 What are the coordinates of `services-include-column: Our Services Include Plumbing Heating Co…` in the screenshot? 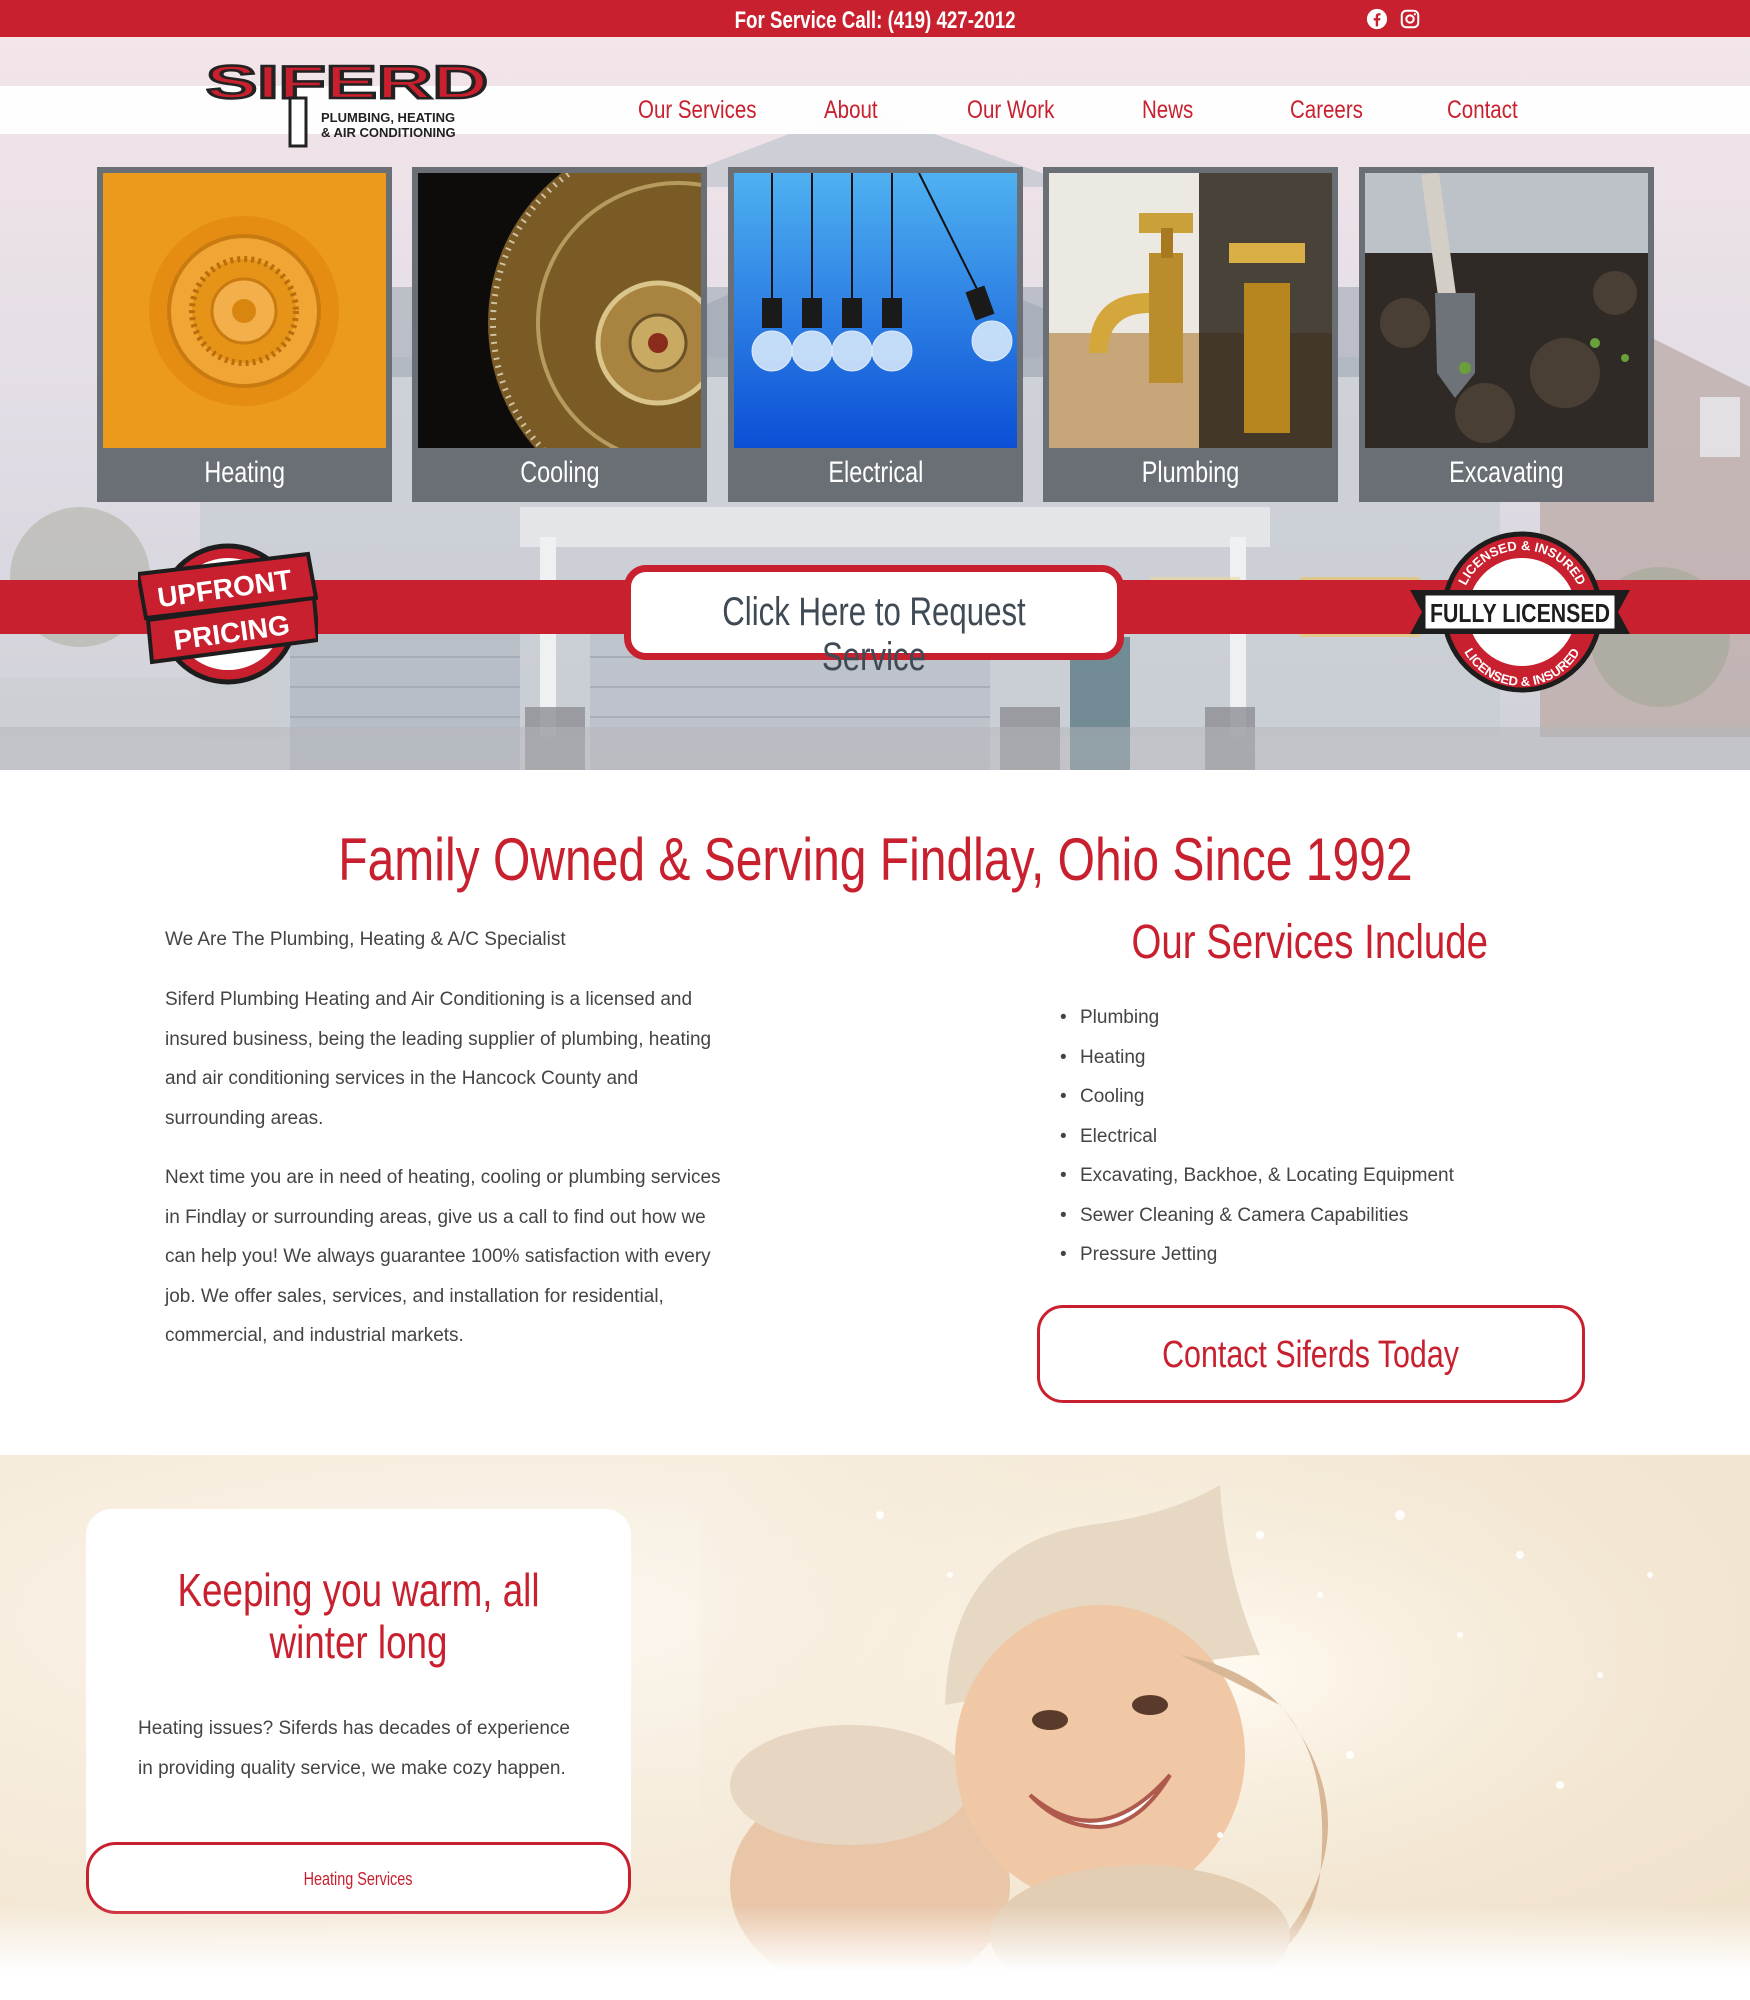 It's located at (1310, 1095).